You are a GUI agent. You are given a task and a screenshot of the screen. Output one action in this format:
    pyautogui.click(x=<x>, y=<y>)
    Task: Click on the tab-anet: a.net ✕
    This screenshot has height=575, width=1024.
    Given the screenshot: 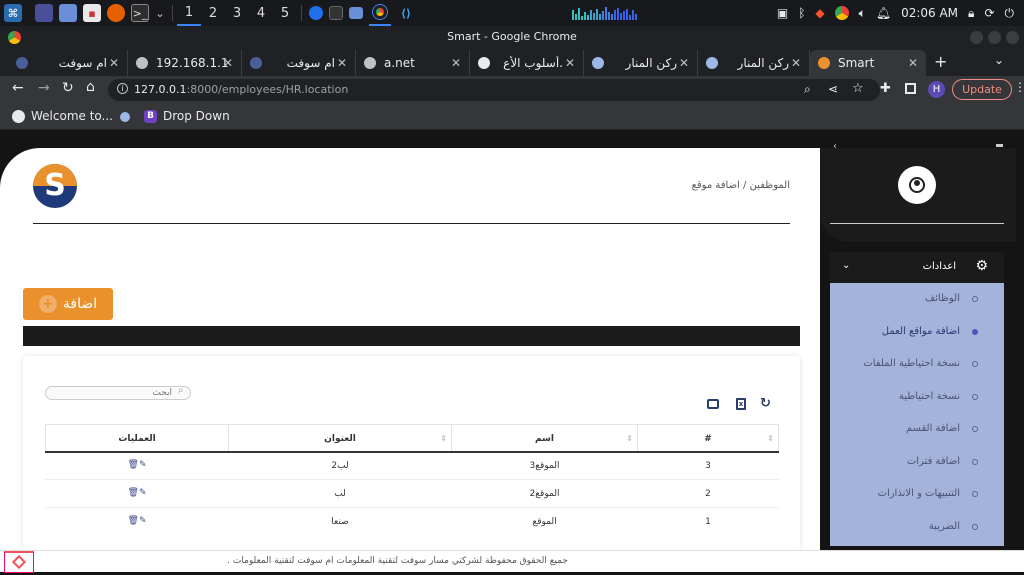 What is the action you would take?
    pyautogui.click(x=413, y=63)
    